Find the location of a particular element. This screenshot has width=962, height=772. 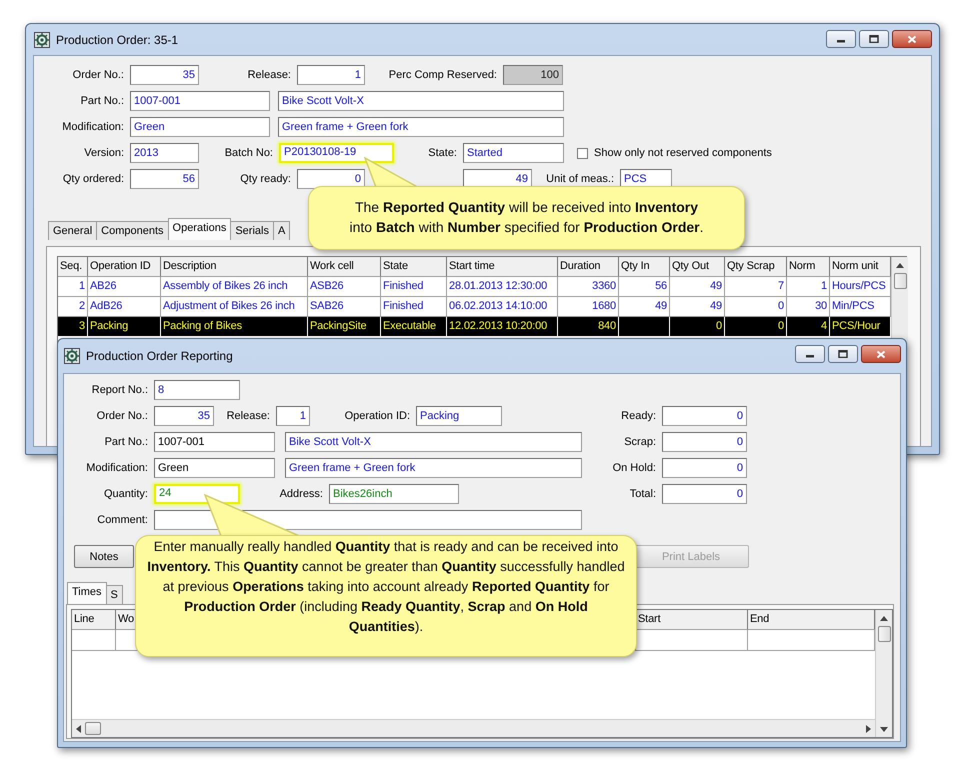

tab: Times is located at coordinates (87, 593).